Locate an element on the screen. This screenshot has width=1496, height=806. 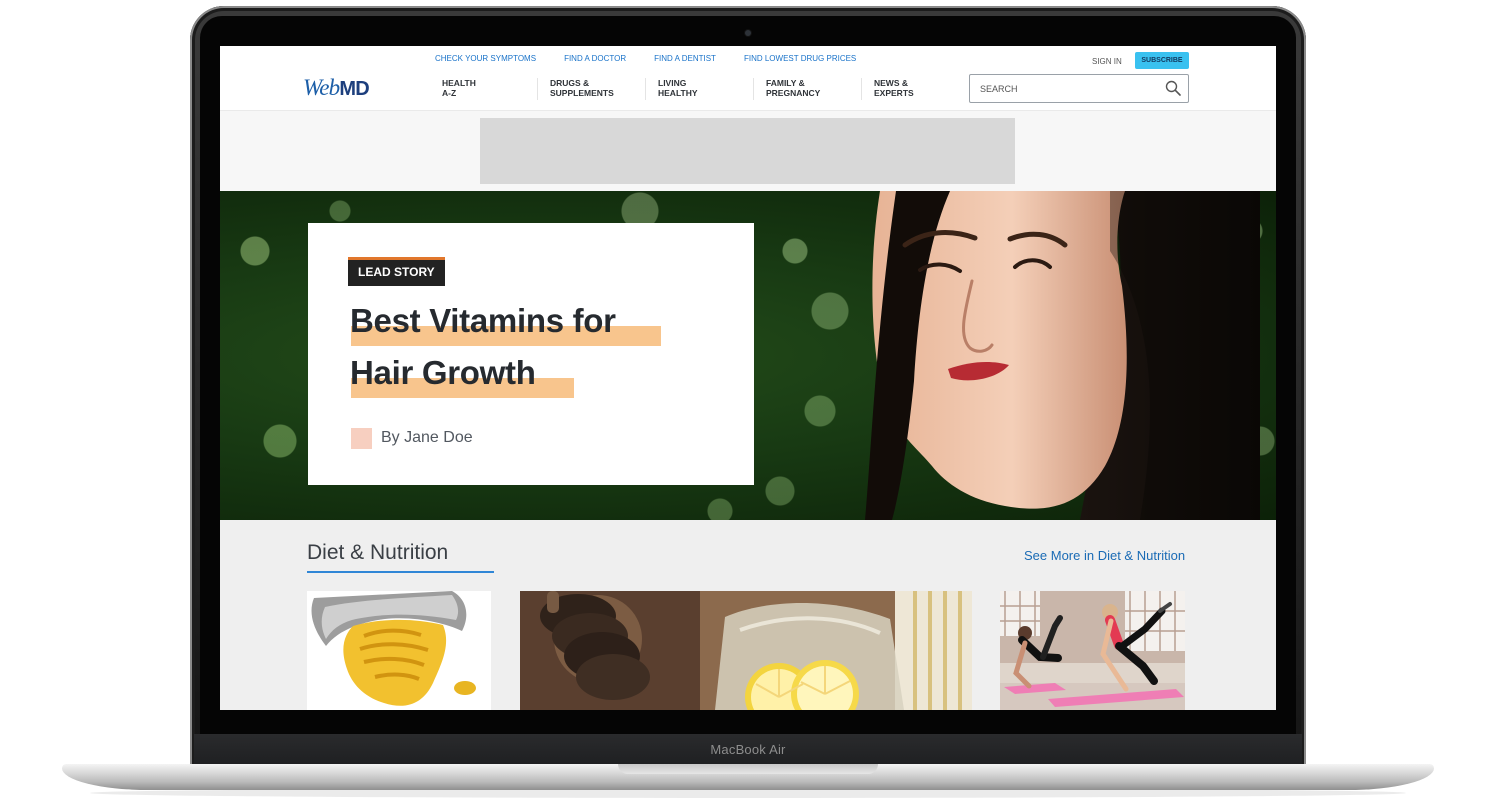
laptop-notch is located at coordinates (748, 769).